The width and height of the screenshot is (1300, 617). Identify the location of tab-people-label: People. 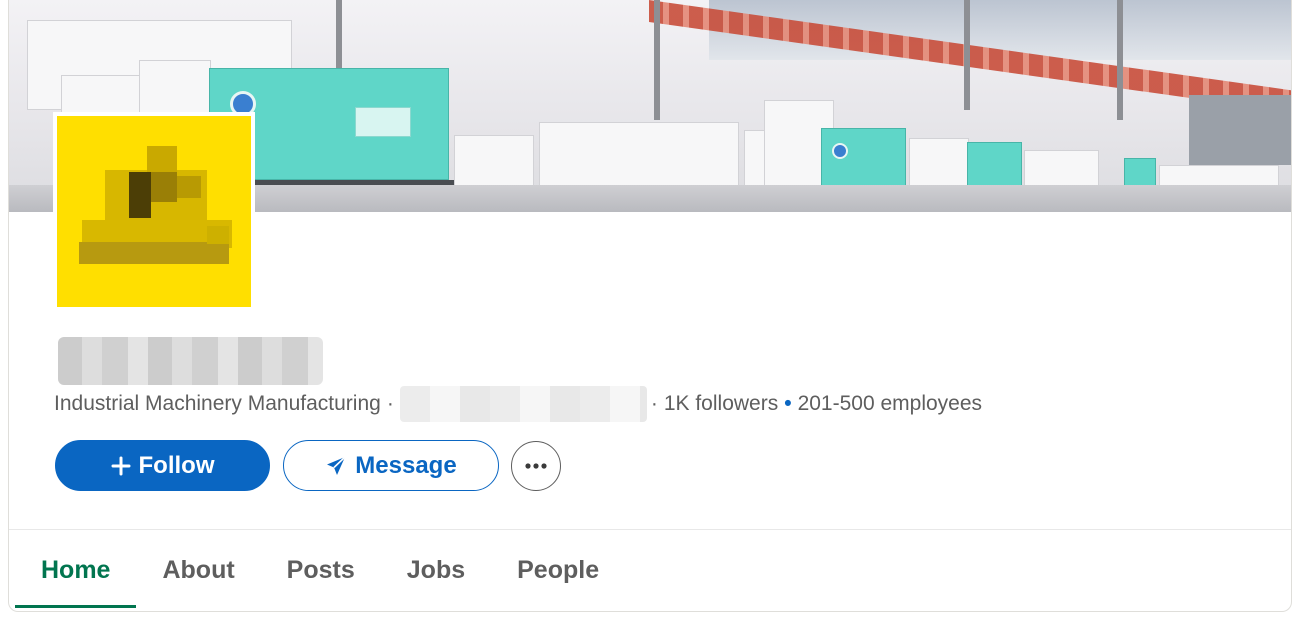
(558, 569).